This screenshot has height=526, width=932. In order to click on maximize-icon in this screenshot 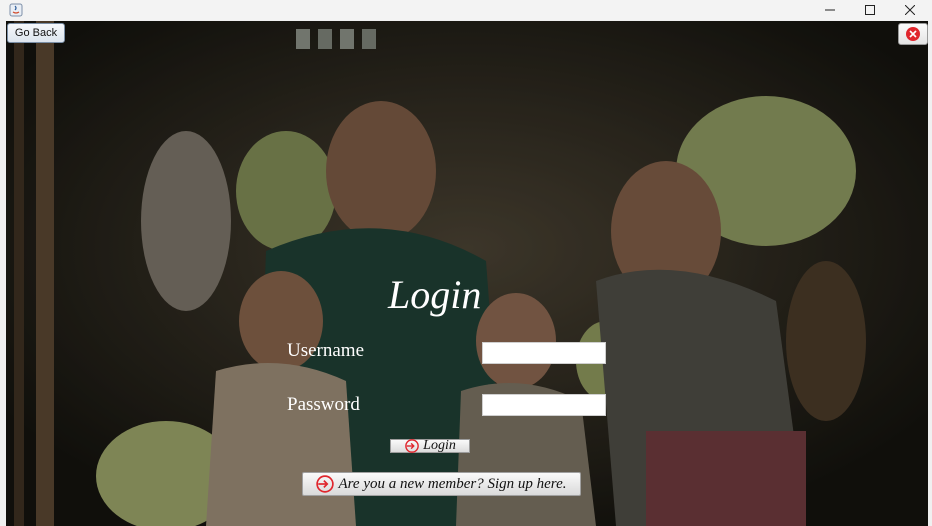, I will do `click(870, 10)`.